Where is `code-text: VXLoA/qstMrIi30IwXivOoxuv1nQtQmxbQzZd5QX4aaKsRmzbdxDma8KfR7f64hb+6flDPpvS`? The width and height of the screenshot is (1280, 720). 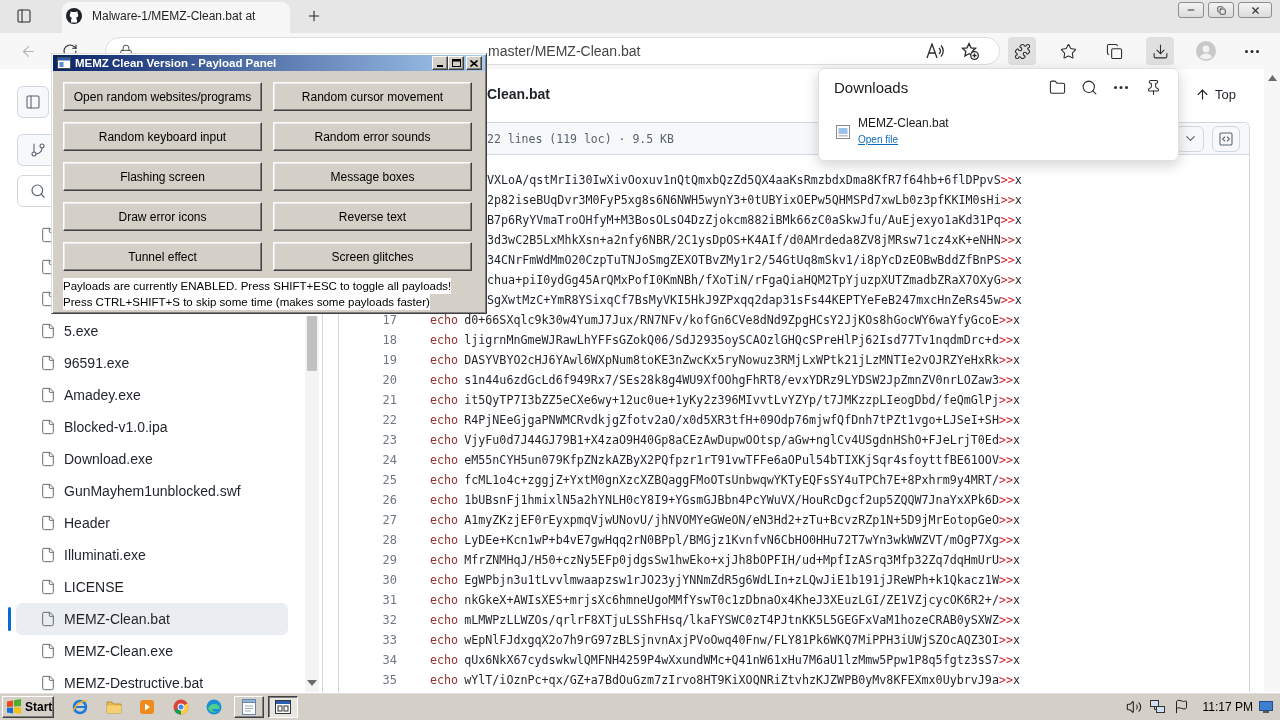 code-text: VXLoA/qstMrIi30IwXivOoxuv1nQtQmxbQzZd5QX4aaKsRmzbdxDma8KfR7f64hb+6flDPpvS is located at coordinates (744, 180).